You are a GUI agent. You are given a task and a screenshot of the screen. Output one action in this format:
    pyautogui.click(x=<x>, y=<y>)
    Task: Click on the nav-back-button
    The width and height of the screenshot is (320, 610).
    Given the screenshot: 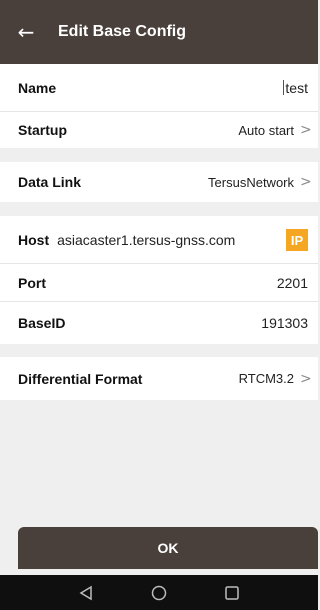 What is the action you would take?
    pyautogui.click(x=86, y=593)
    